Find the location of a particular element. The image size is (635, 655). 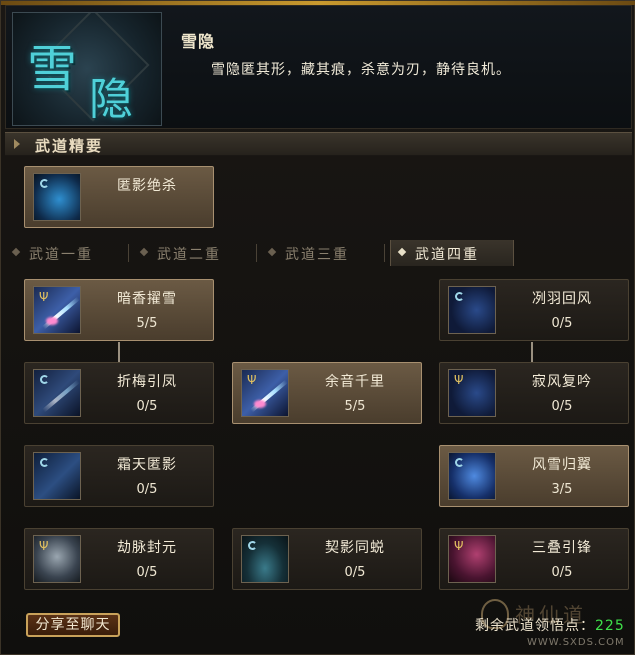

points-label: 剩余武道领悟点： is located at coordinates (535, 626).